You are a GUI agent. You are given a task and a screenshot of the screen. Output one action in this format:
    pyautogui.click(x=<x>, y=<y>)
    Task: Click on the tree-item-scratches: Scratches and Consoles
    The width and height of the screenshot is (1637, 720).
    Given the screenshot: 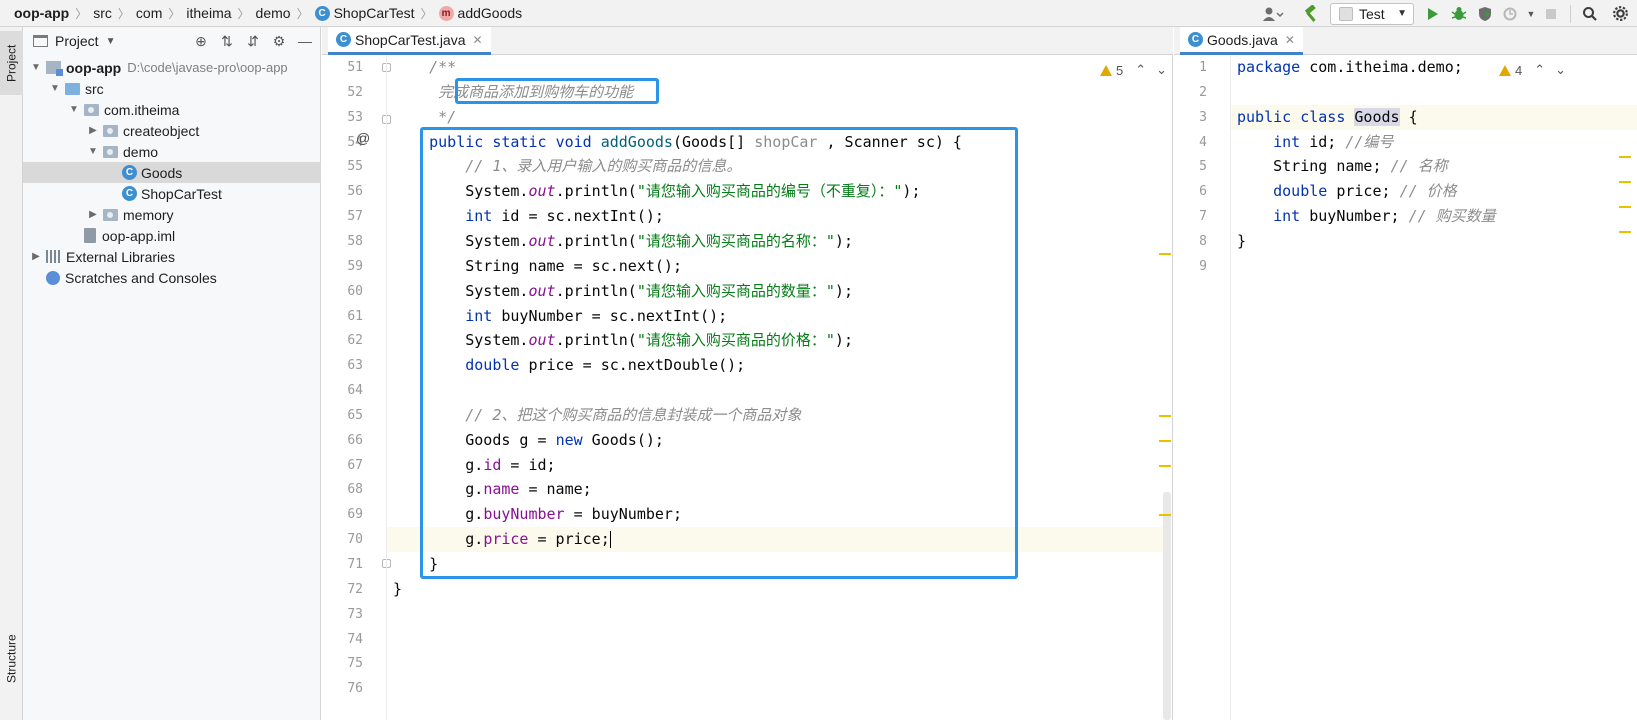 What is the action you would take?
    pyautogui.click(x=172, y=277)
    